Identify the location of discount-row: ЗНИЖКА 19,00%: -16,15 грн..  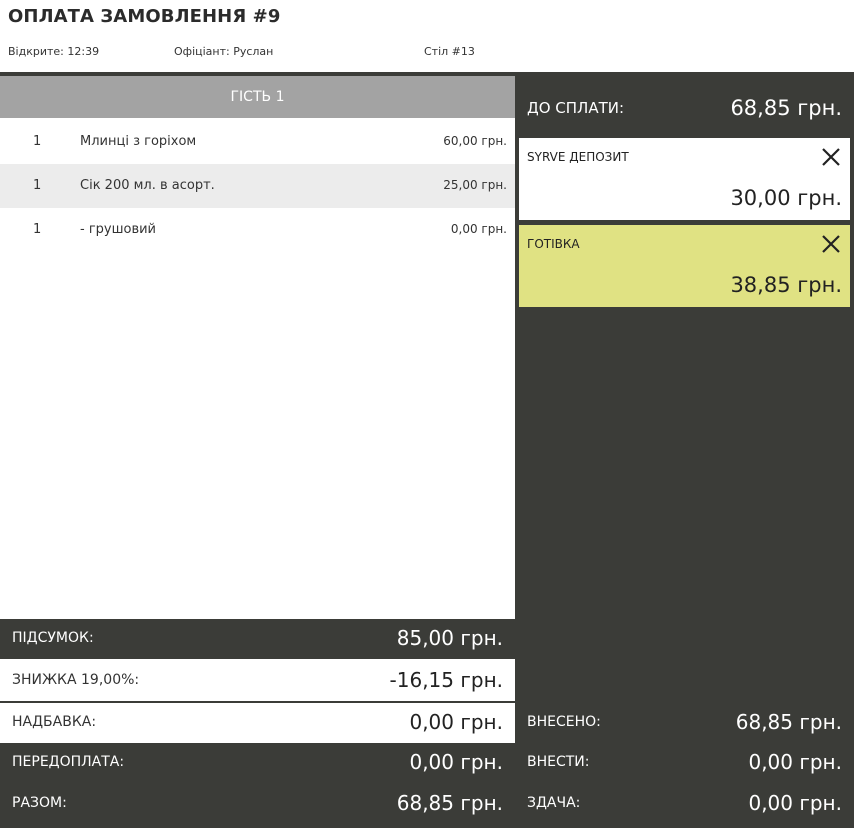
(257, 682).